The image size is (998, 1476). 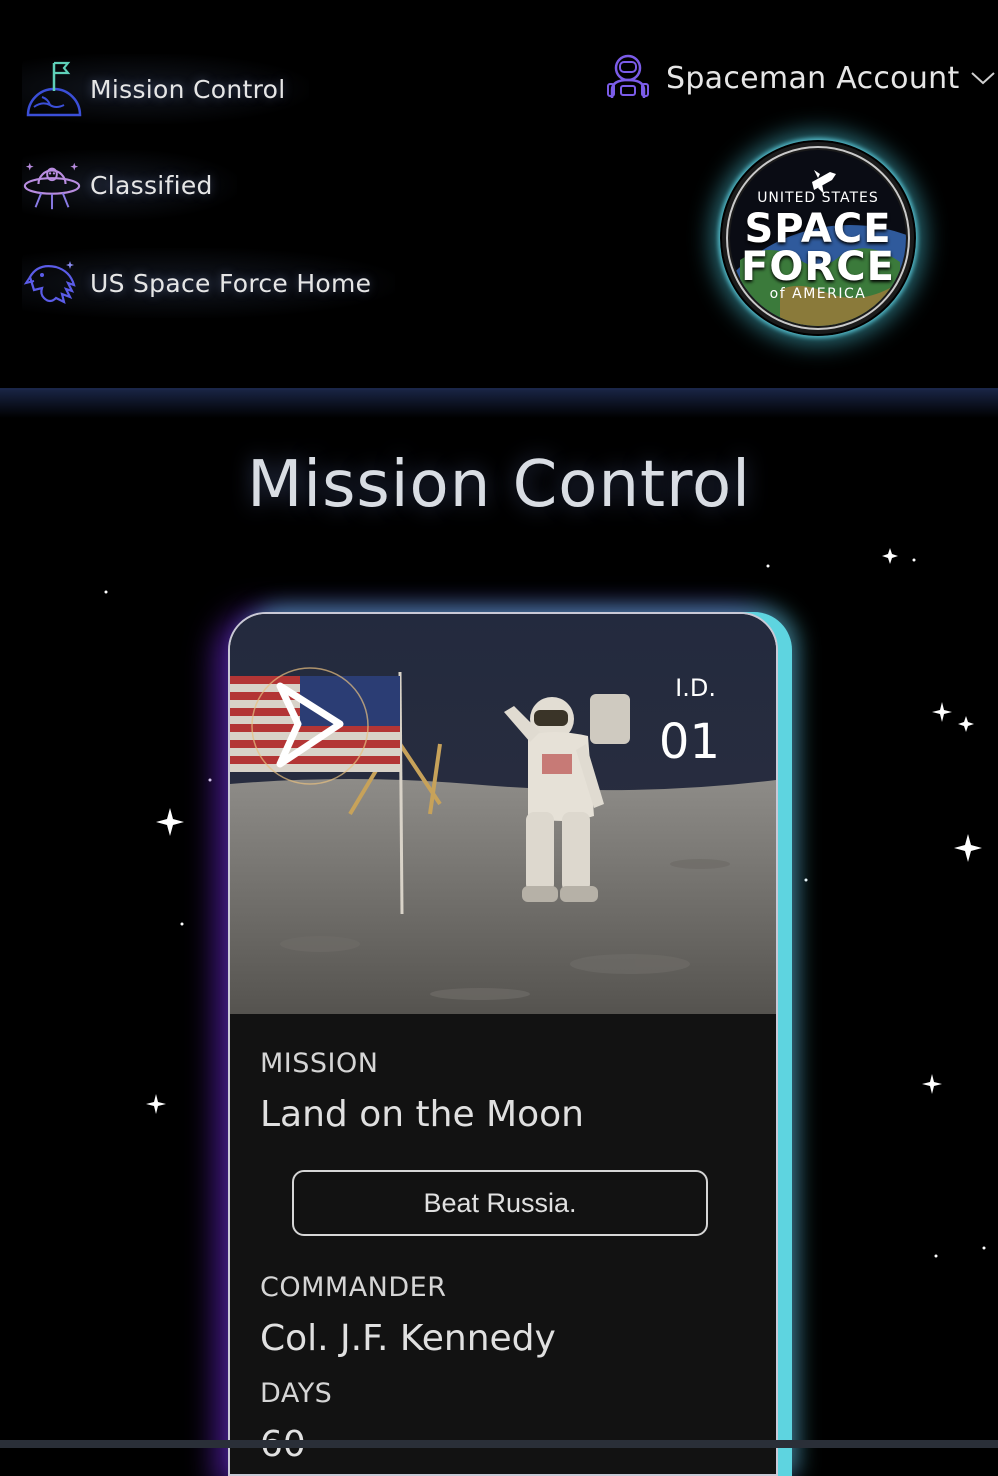 I want to click on id-value: 01, so click(x=689, y=742).